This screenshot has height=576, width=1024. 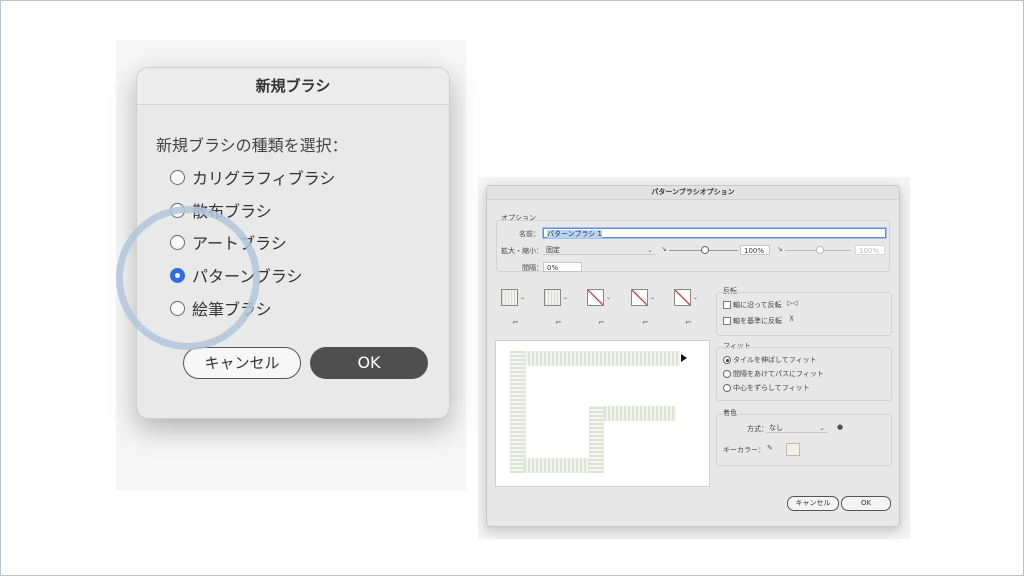 I want to click on pattern-preview, so click(x=602, y=413).